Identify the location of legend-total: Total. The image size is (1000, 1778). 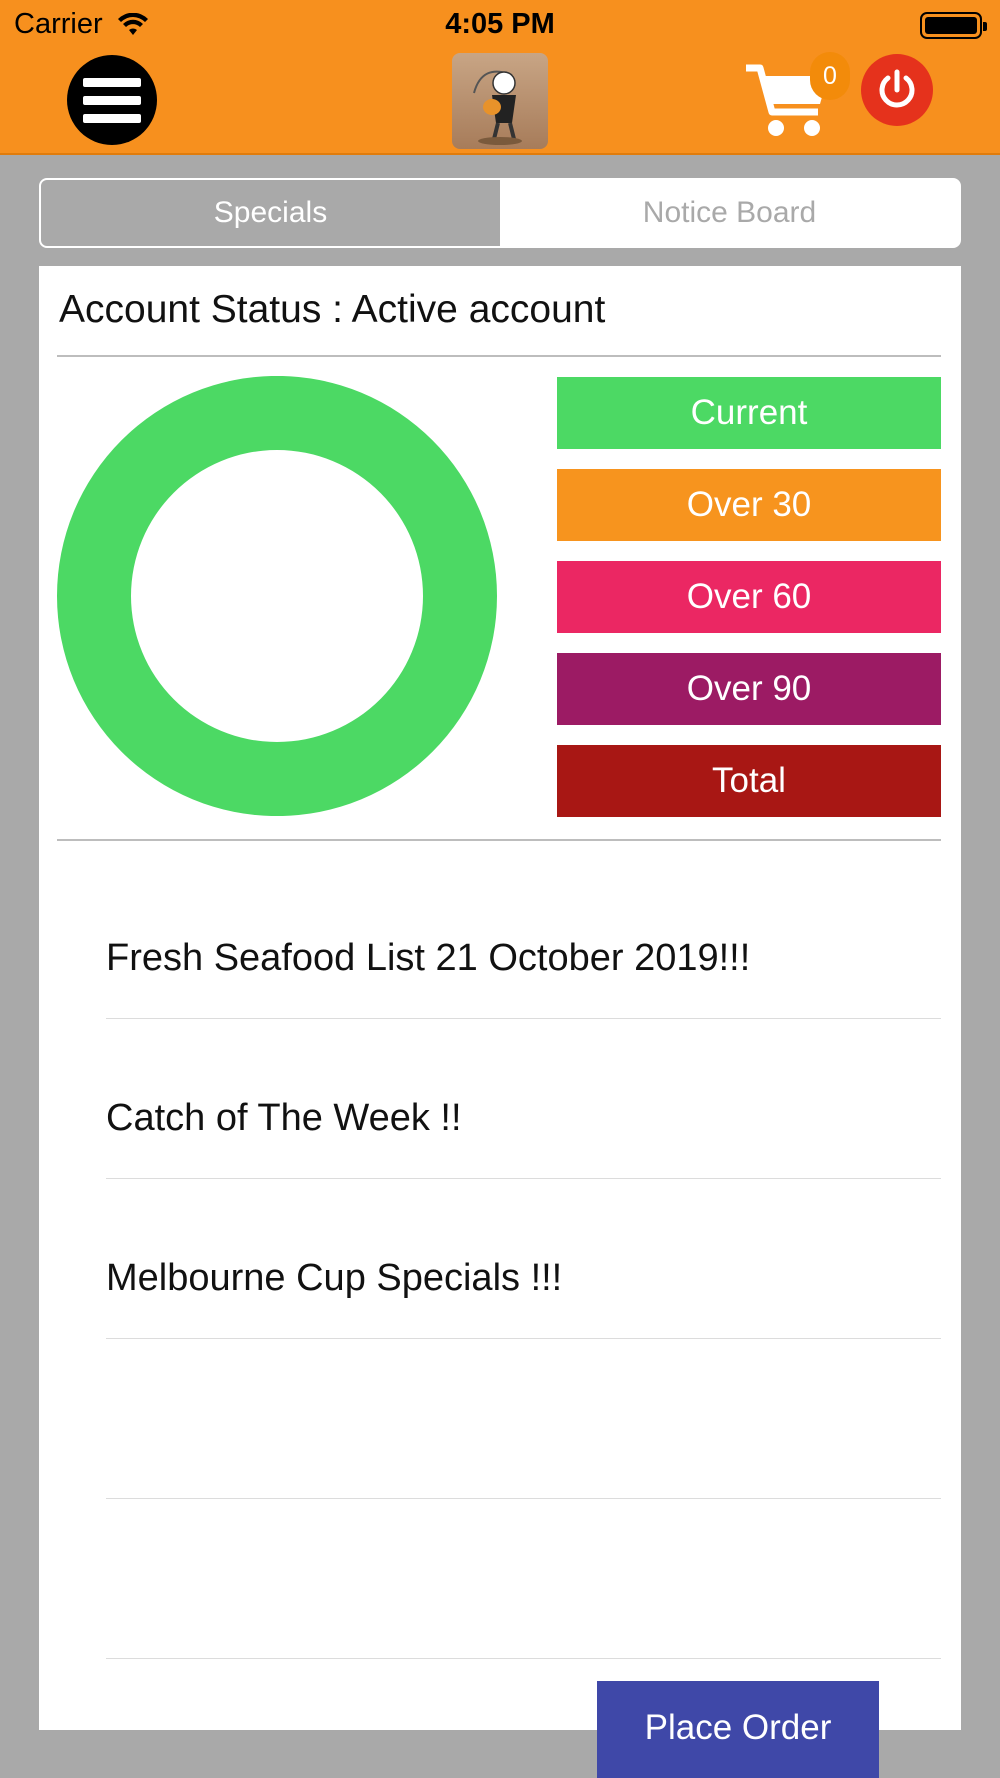
(749, 781).